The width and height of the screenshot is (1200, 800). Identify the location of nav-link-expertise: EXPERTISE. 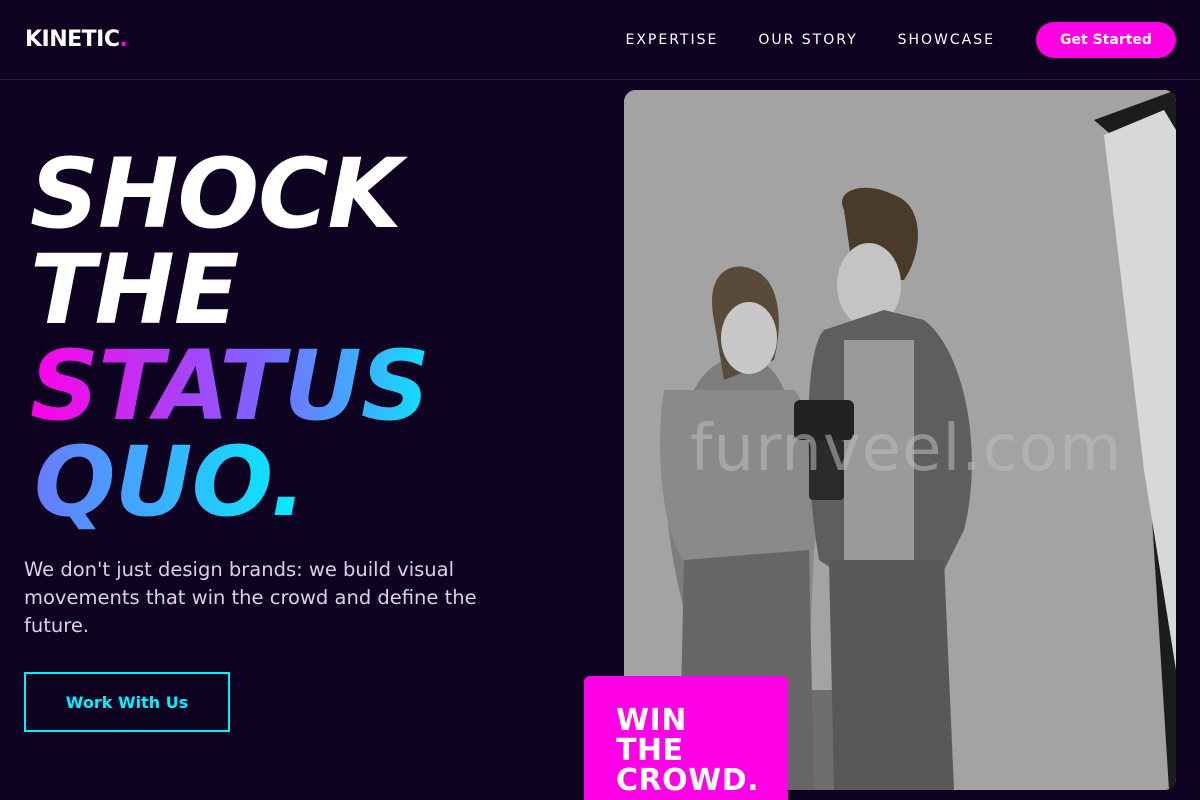
(671, 40).